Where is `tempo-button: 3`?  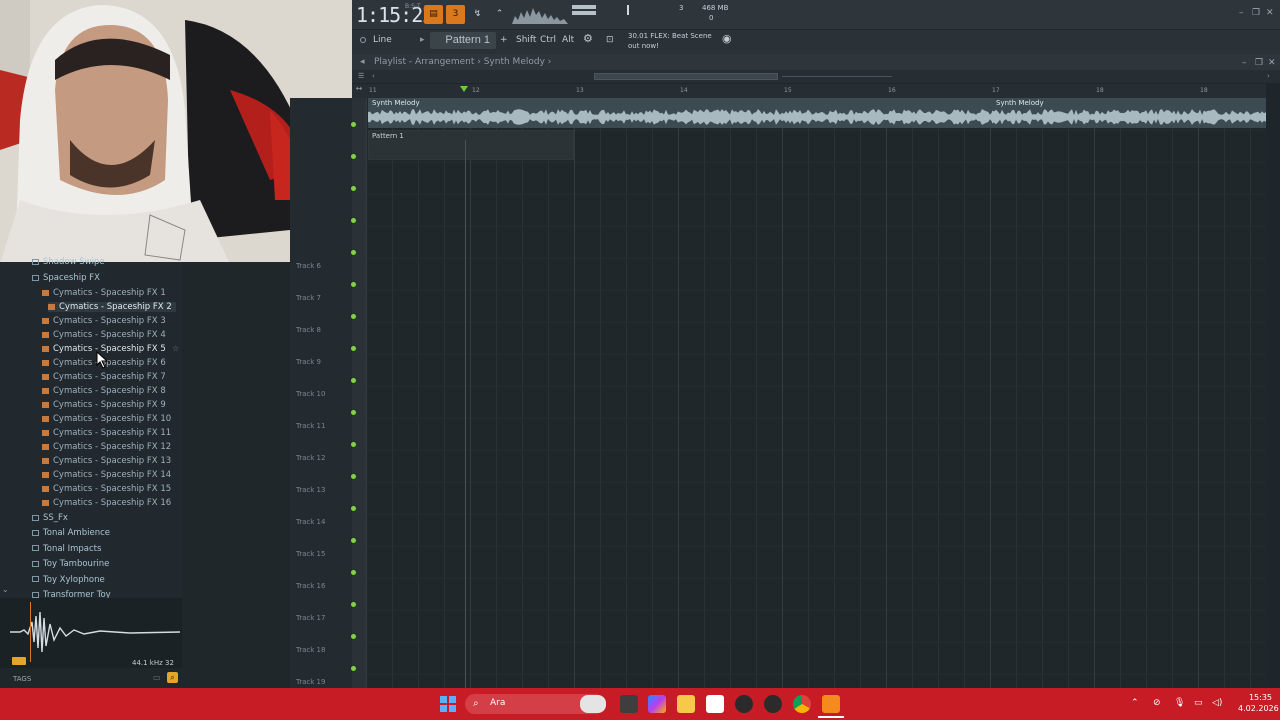
tempo-button: 3 is located at coordinates (455, 14).